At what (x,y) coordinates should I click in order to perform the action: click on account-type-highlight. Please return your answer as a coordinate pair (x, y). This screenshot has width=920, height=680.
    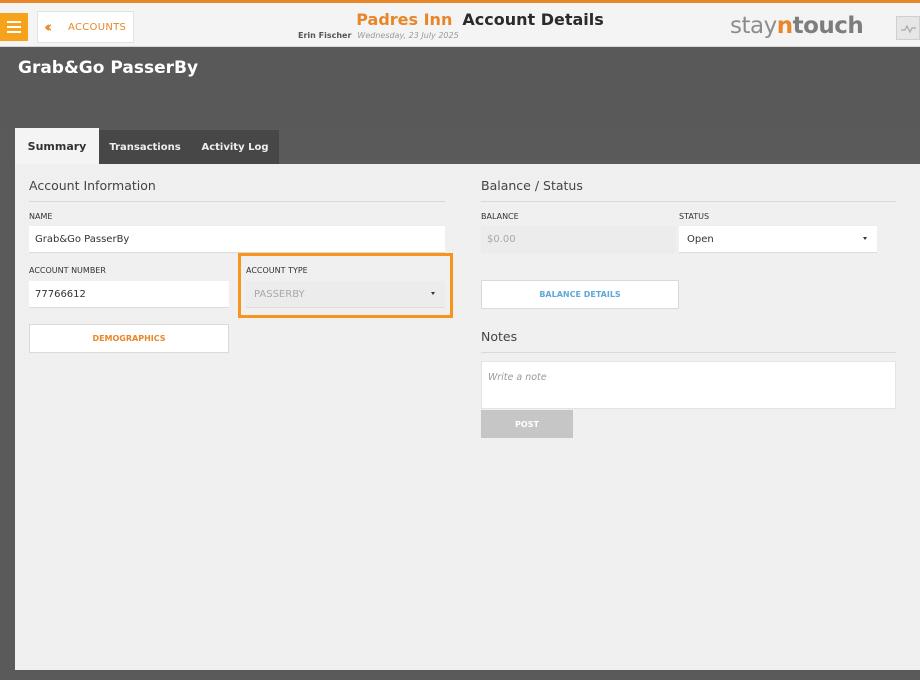
    Looking at the image, I should click on (345, 285).